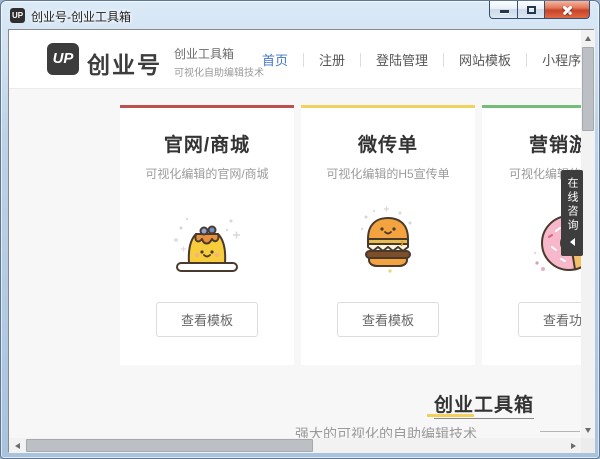 This screenshot has width=600, height=459. I want to click on nav-item-home: 首页, so click(275, 59).